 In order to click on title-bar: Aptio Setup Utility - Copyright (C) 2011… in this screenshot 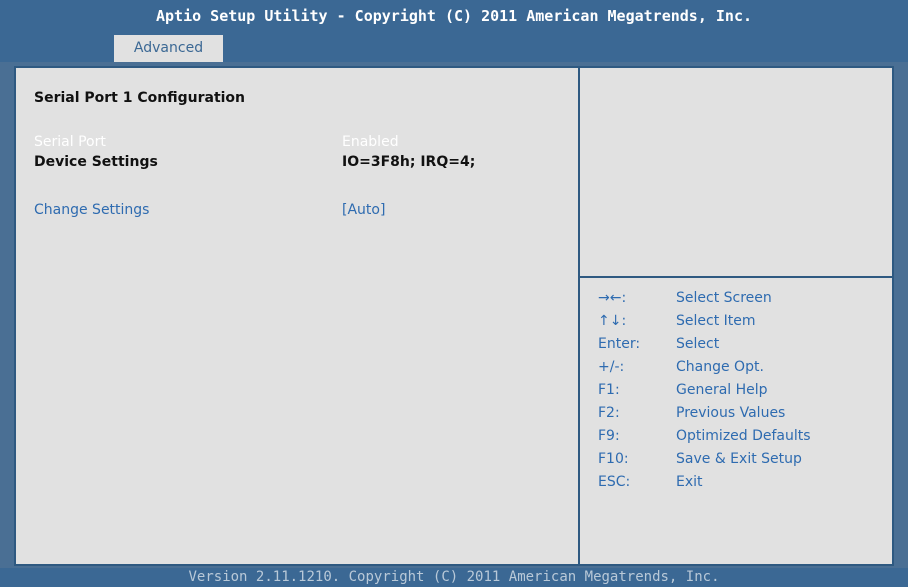, I will do `click(454, 16)`.